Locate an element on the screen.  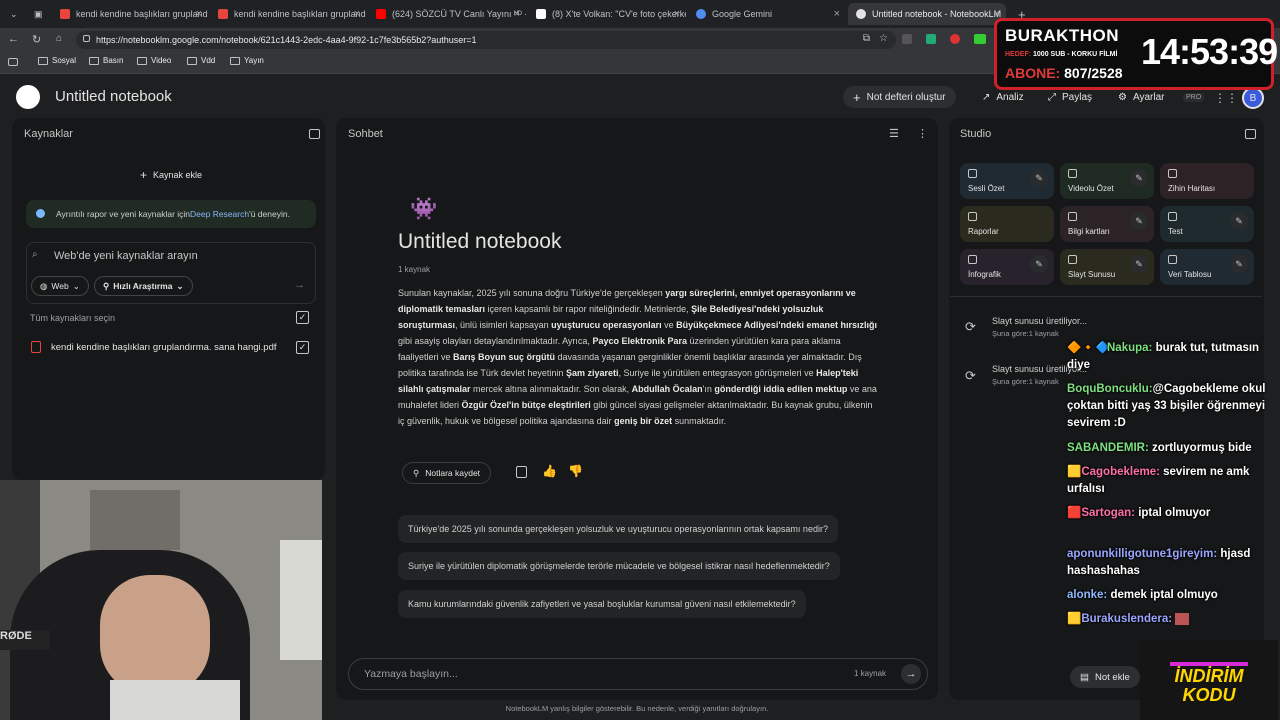
source-checkbox: ✓ is located at coordinates (302, 347).